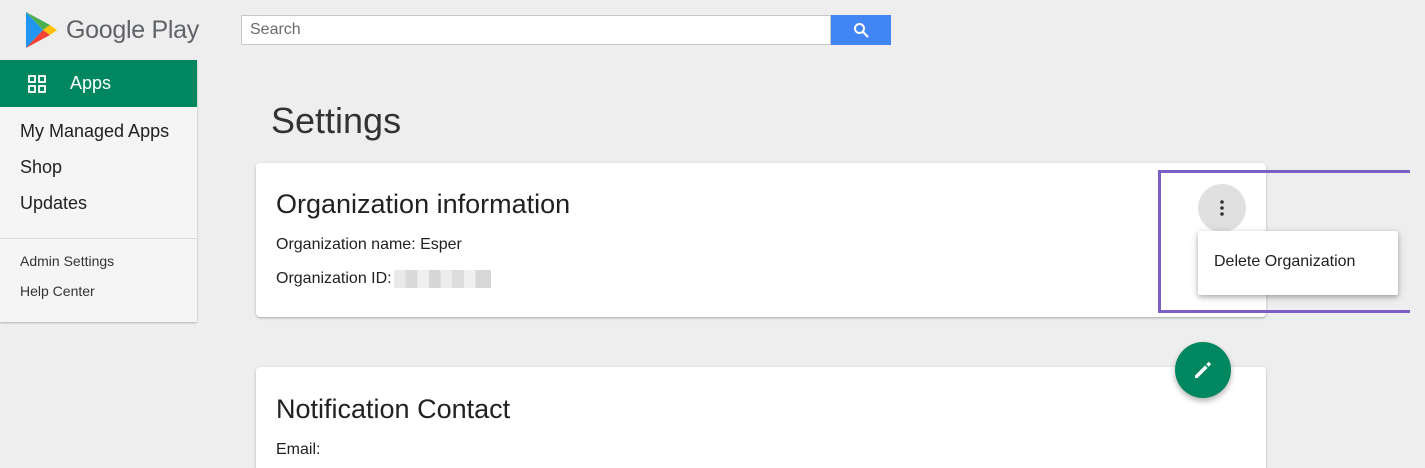 The image size is (1425, 468). I want to click on search-button, so click(861, 30).